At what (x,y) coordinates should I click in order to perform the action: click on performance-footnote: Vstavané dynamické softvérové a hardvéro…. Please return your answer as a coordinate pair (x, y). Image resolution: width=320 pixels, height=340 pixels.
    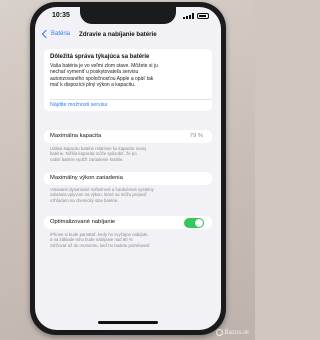
    Looking at the image, I should click on (129, 195).